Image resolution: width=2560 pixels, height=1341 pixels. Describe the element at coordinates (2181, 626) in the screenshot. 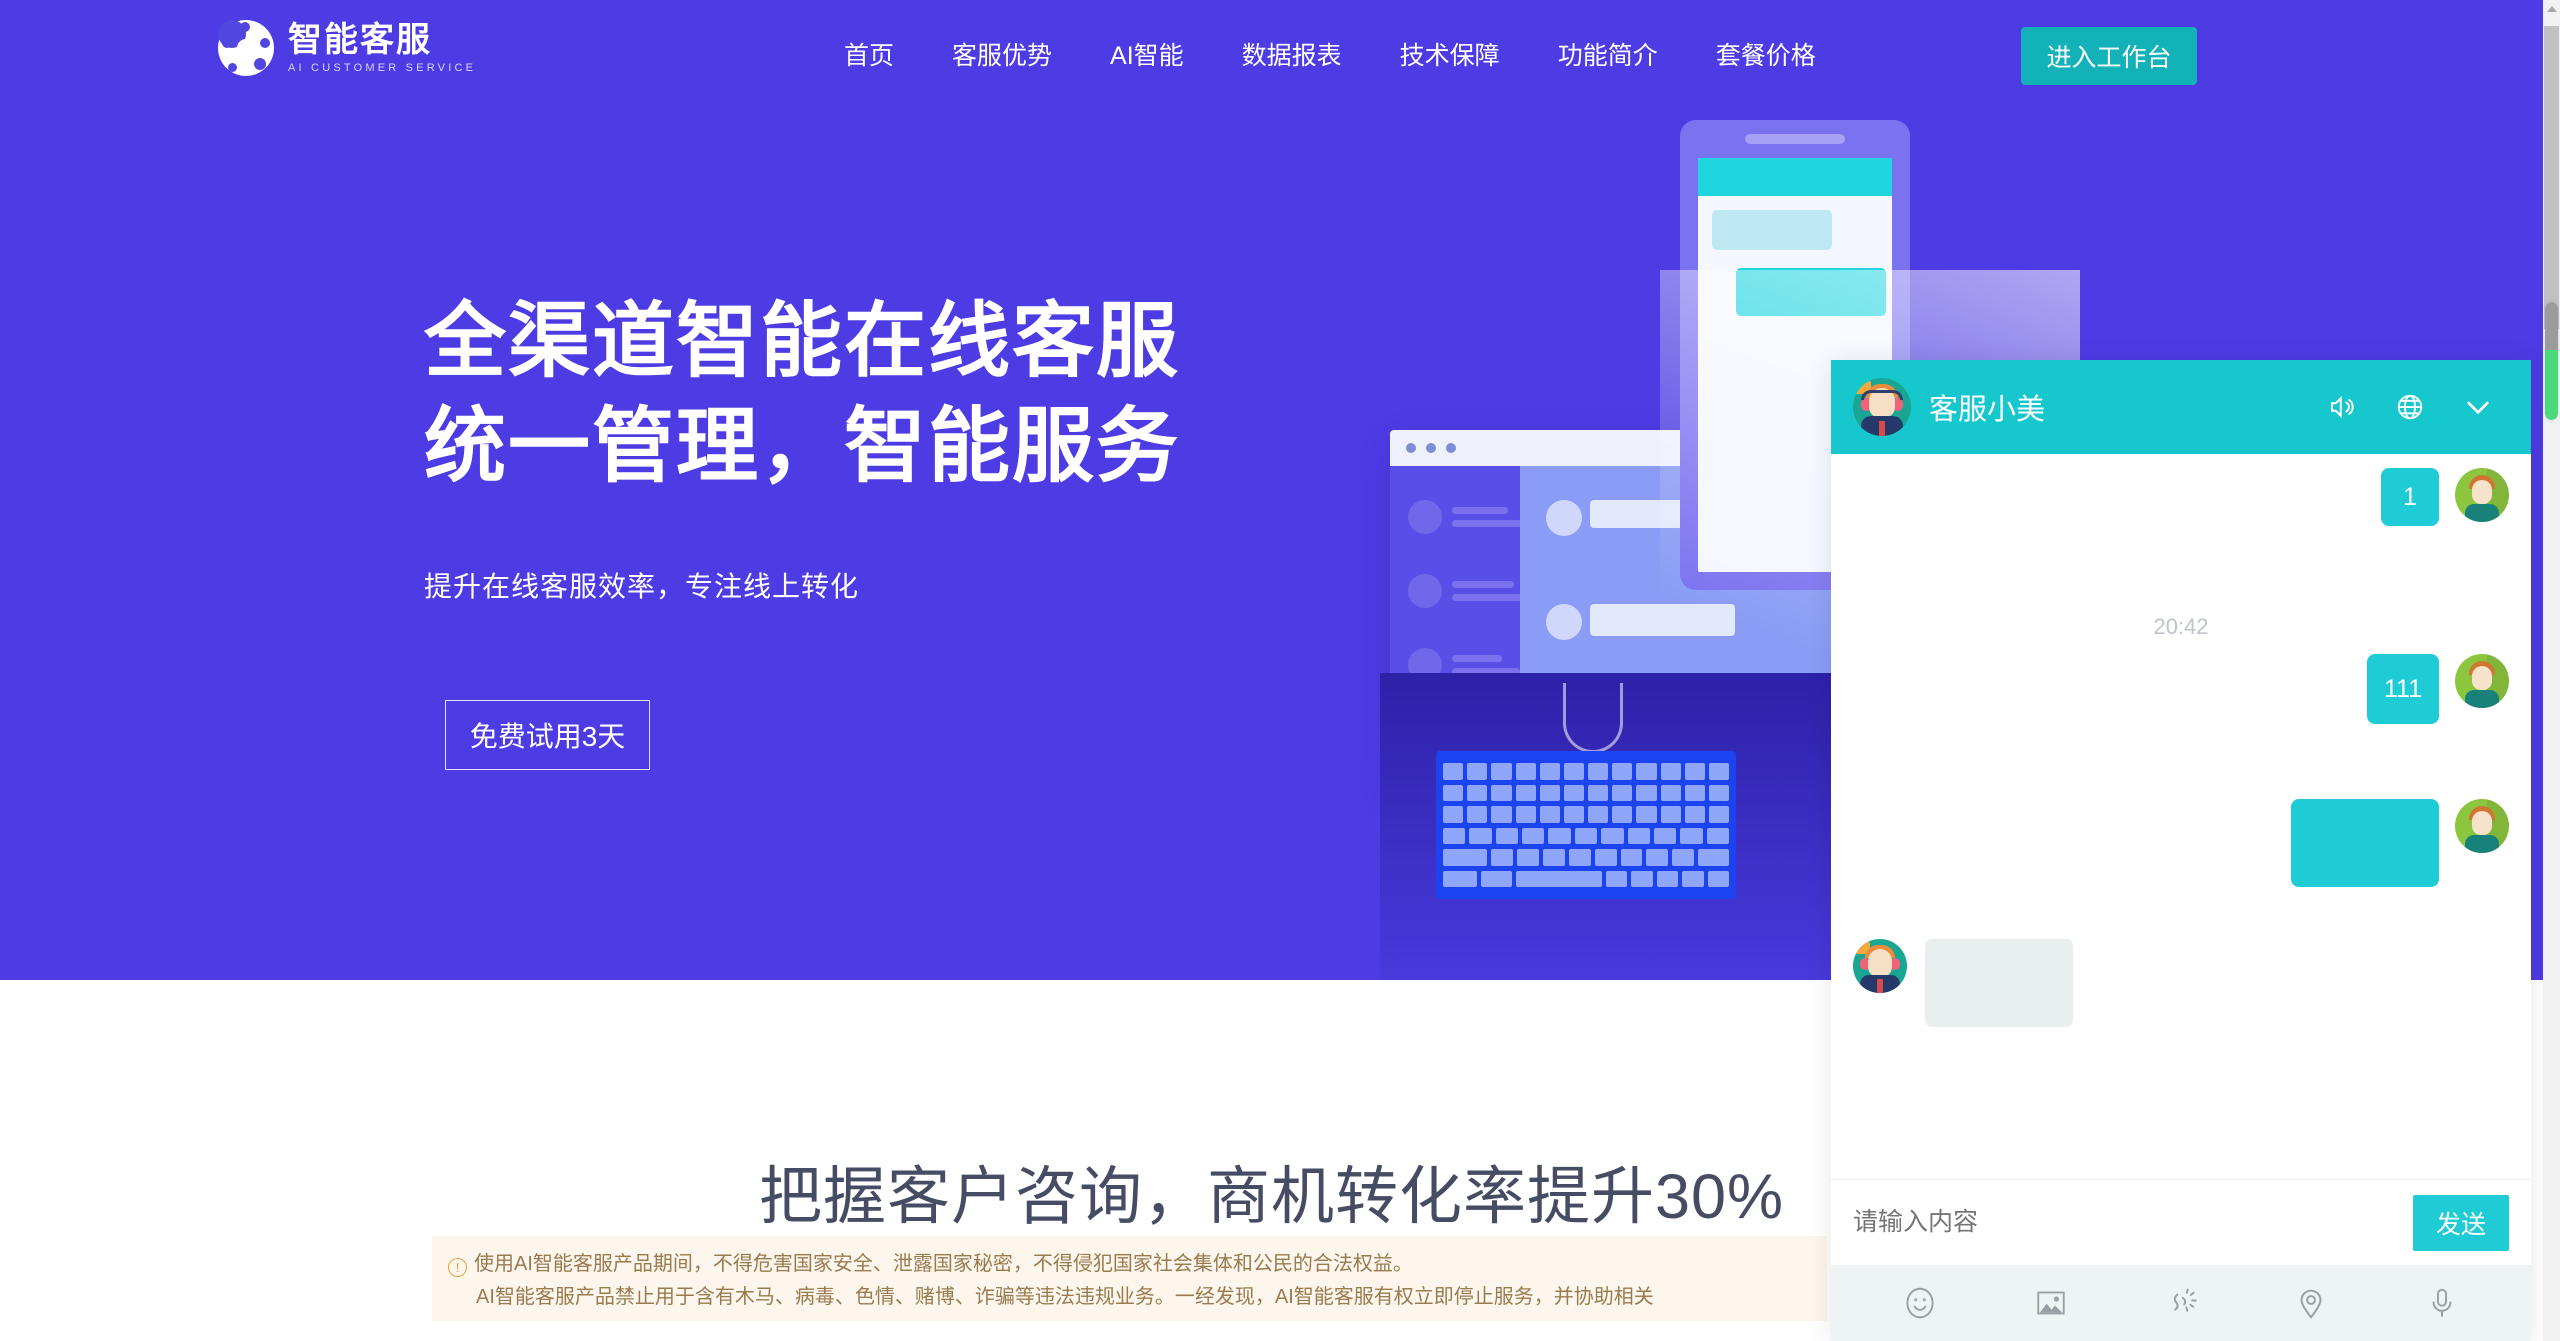

I see `chat-time-separator: 20:42` at that location.